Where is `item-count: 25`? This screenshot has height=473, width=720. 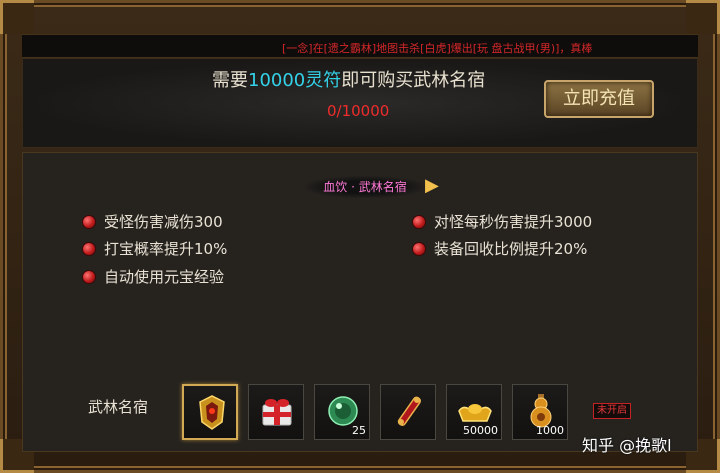
item-count: 25 is located at coordinates (359, 430).